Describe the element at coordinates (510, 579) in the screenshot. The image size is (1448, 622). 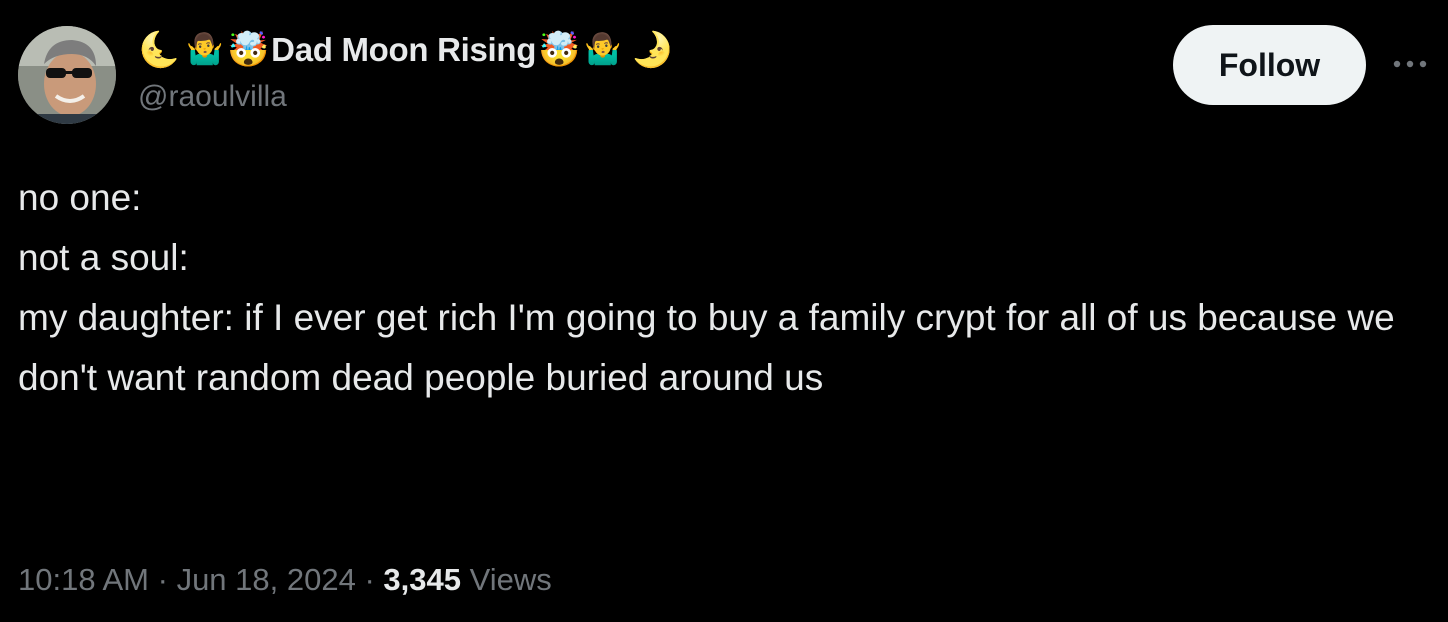
I see `views-label: Views` at that location.